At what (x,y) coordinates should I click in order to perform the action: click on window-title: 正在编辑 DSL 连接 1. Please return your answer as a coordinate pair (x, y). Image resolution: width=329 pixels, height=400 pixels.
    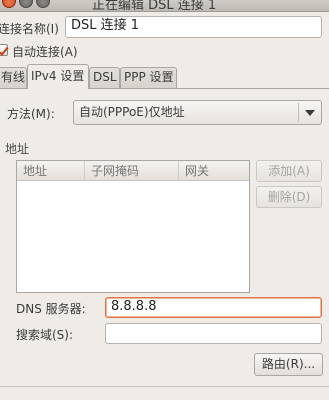
    Looking at the image, I should click on (154, 6).